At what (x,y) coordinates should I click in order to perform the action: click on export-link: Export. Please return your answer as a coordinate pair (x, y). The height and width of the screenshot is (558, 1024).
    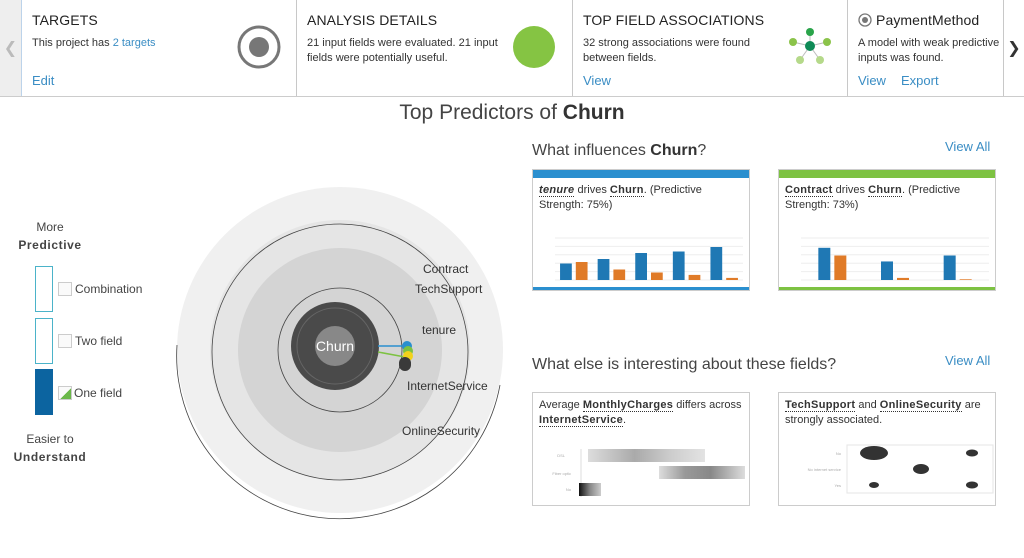
    Looking at the image, I should click on (920, 80).